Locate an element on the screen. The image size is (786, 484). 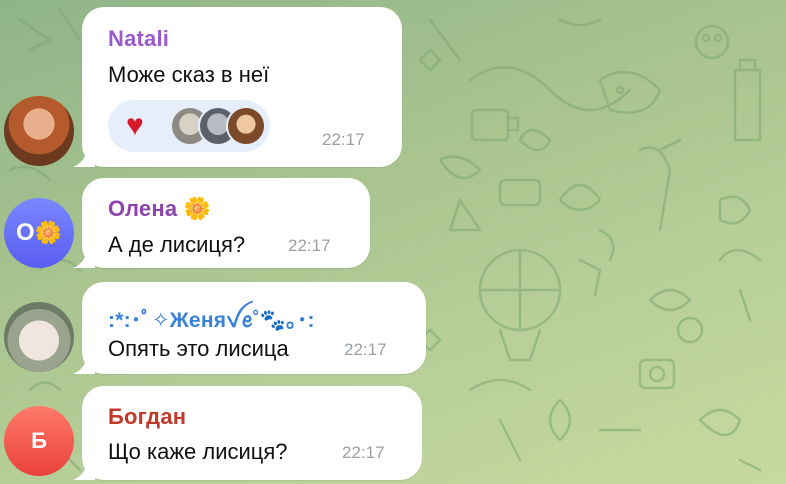
message-text: А де лисиця? is located at coordinates (177, 244).